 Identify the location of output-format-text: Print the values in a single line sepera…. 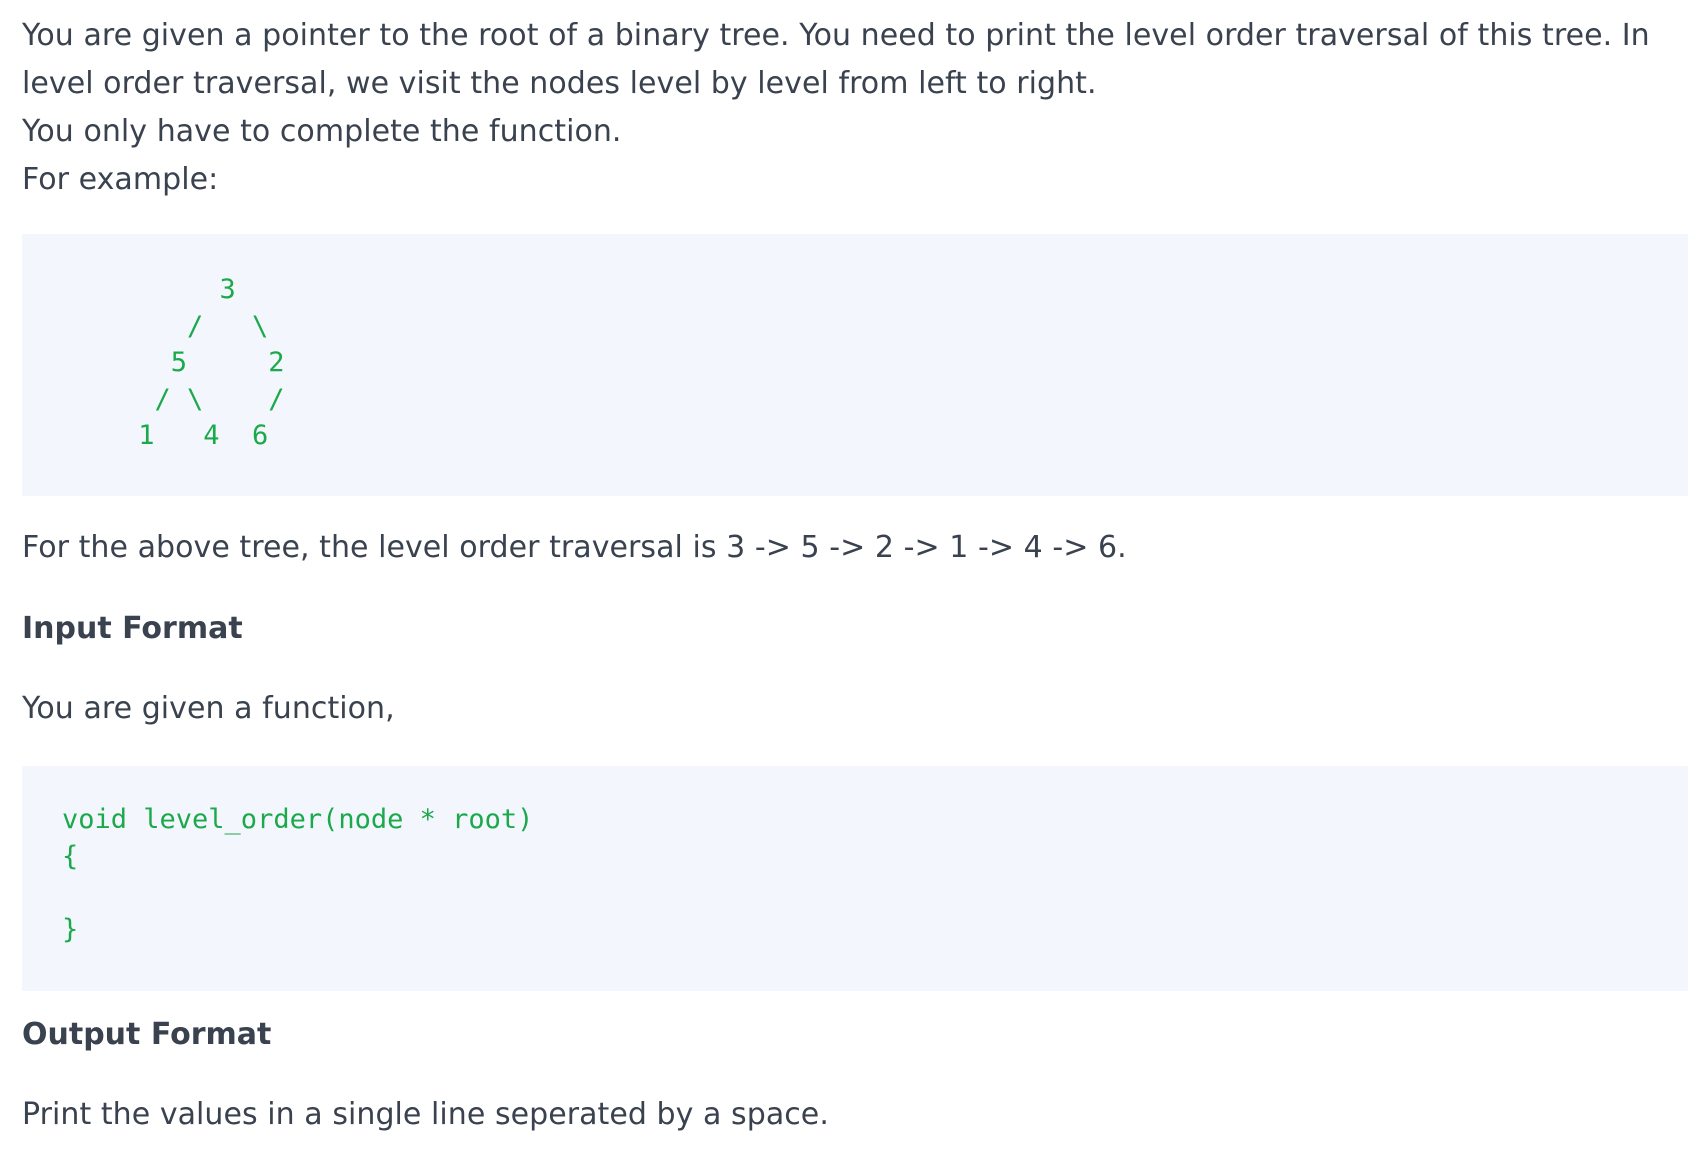
(425, 1114).